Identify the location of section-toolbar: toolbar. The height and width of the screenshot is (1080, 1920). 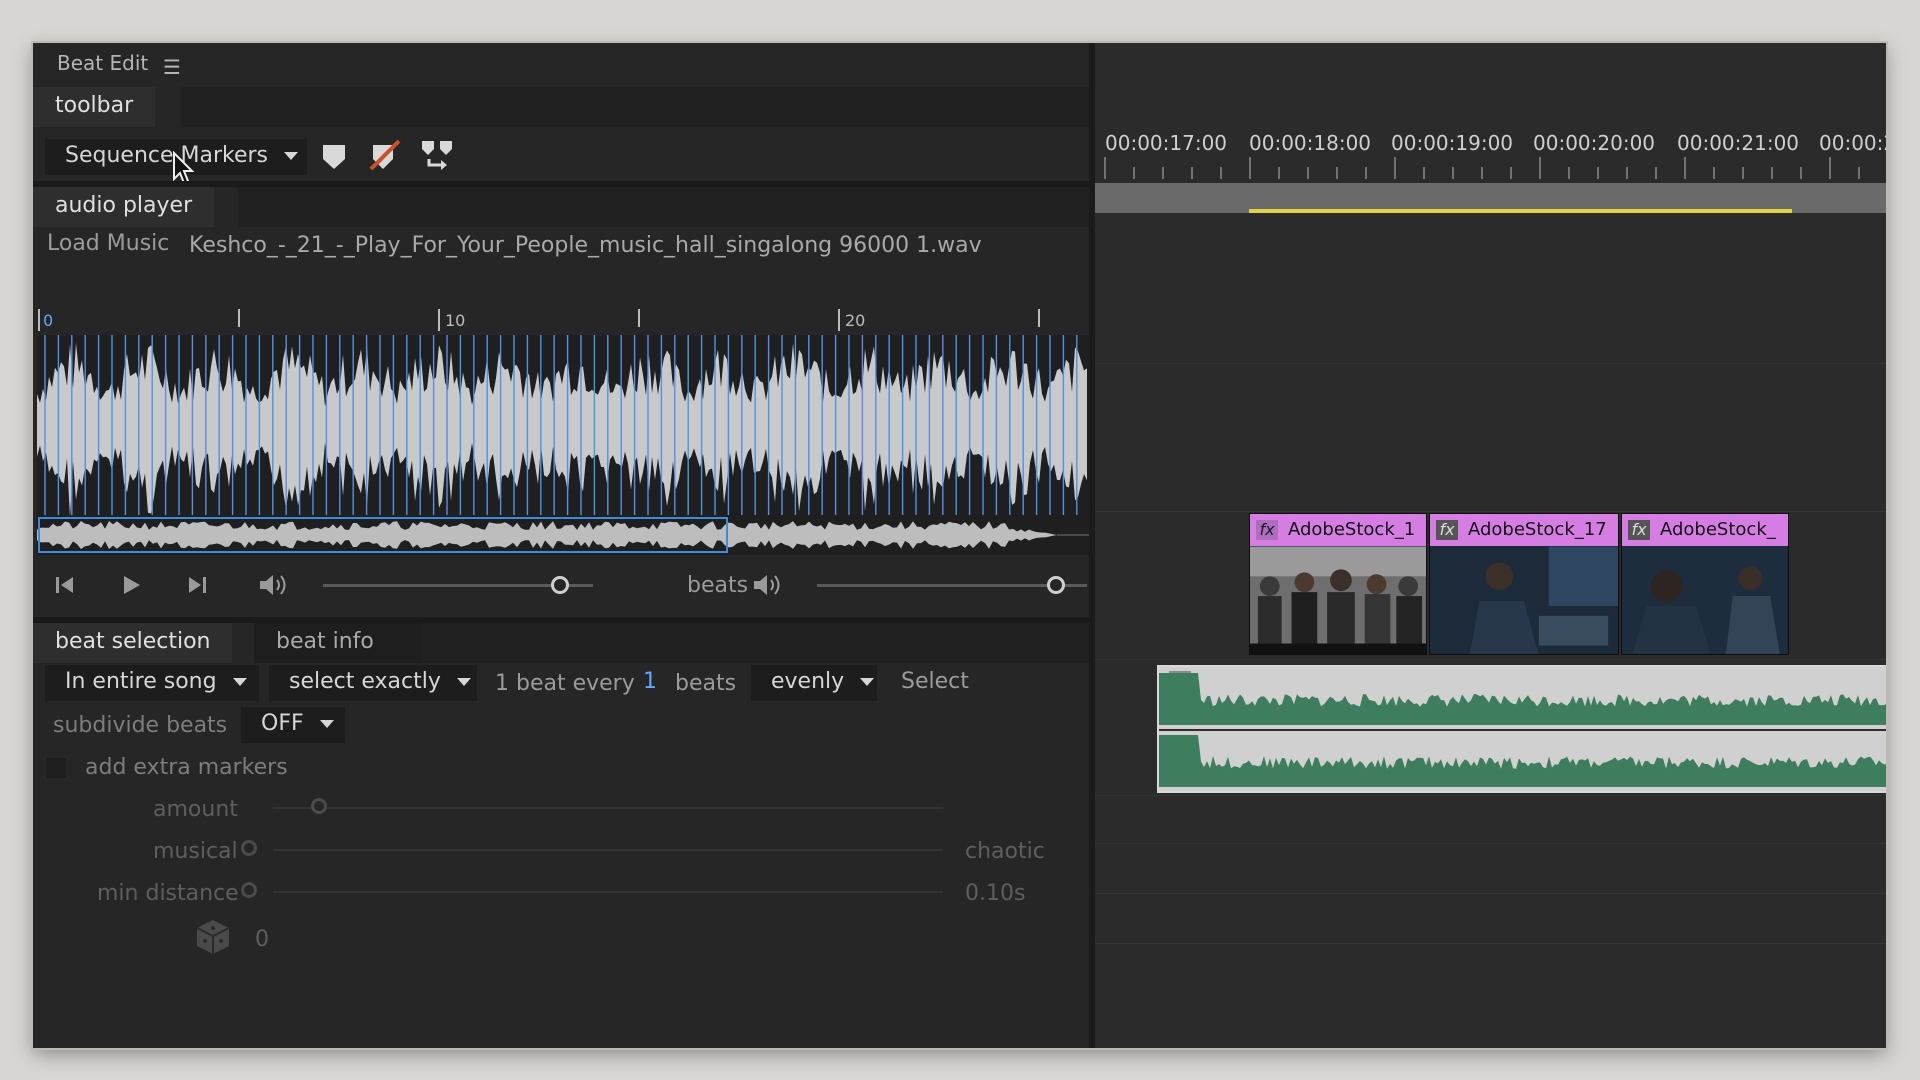
(94, 107).